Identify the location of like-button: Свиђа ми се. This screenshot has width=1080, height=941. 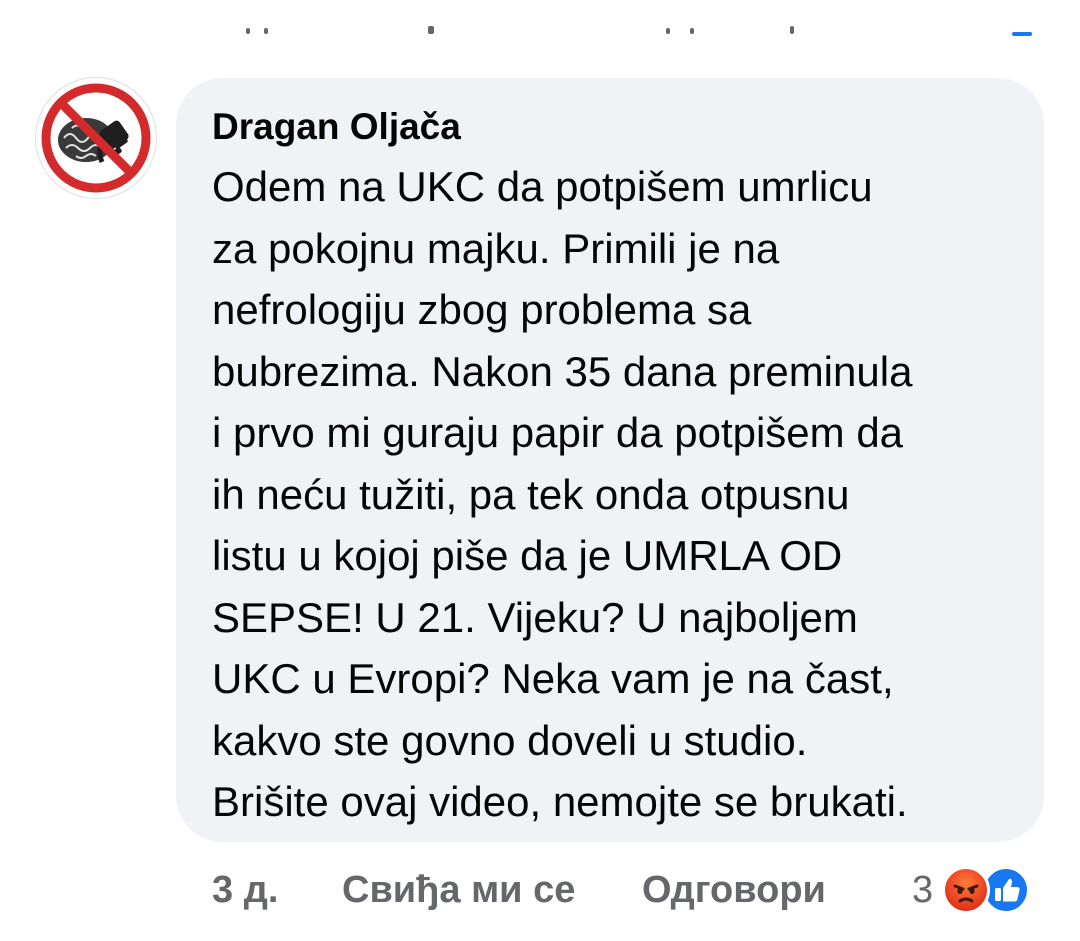
(458, 890).